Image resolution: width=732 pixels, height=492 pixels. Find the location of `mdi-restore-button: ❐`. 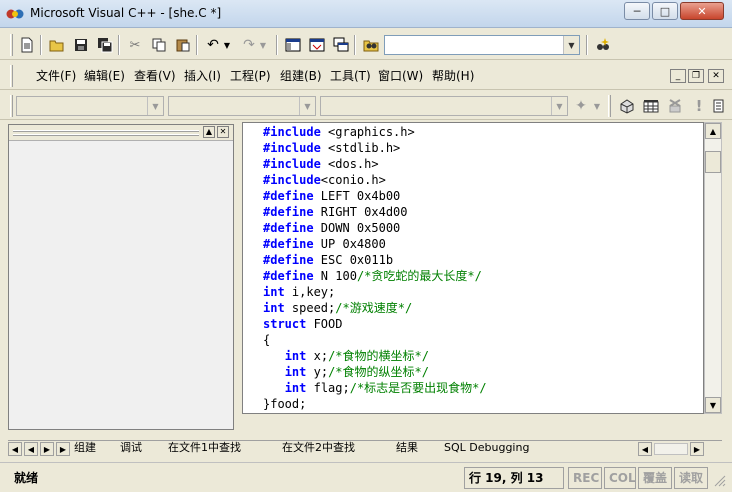

mdi-restore-button: ❐ is located at coordinates (696, 76).